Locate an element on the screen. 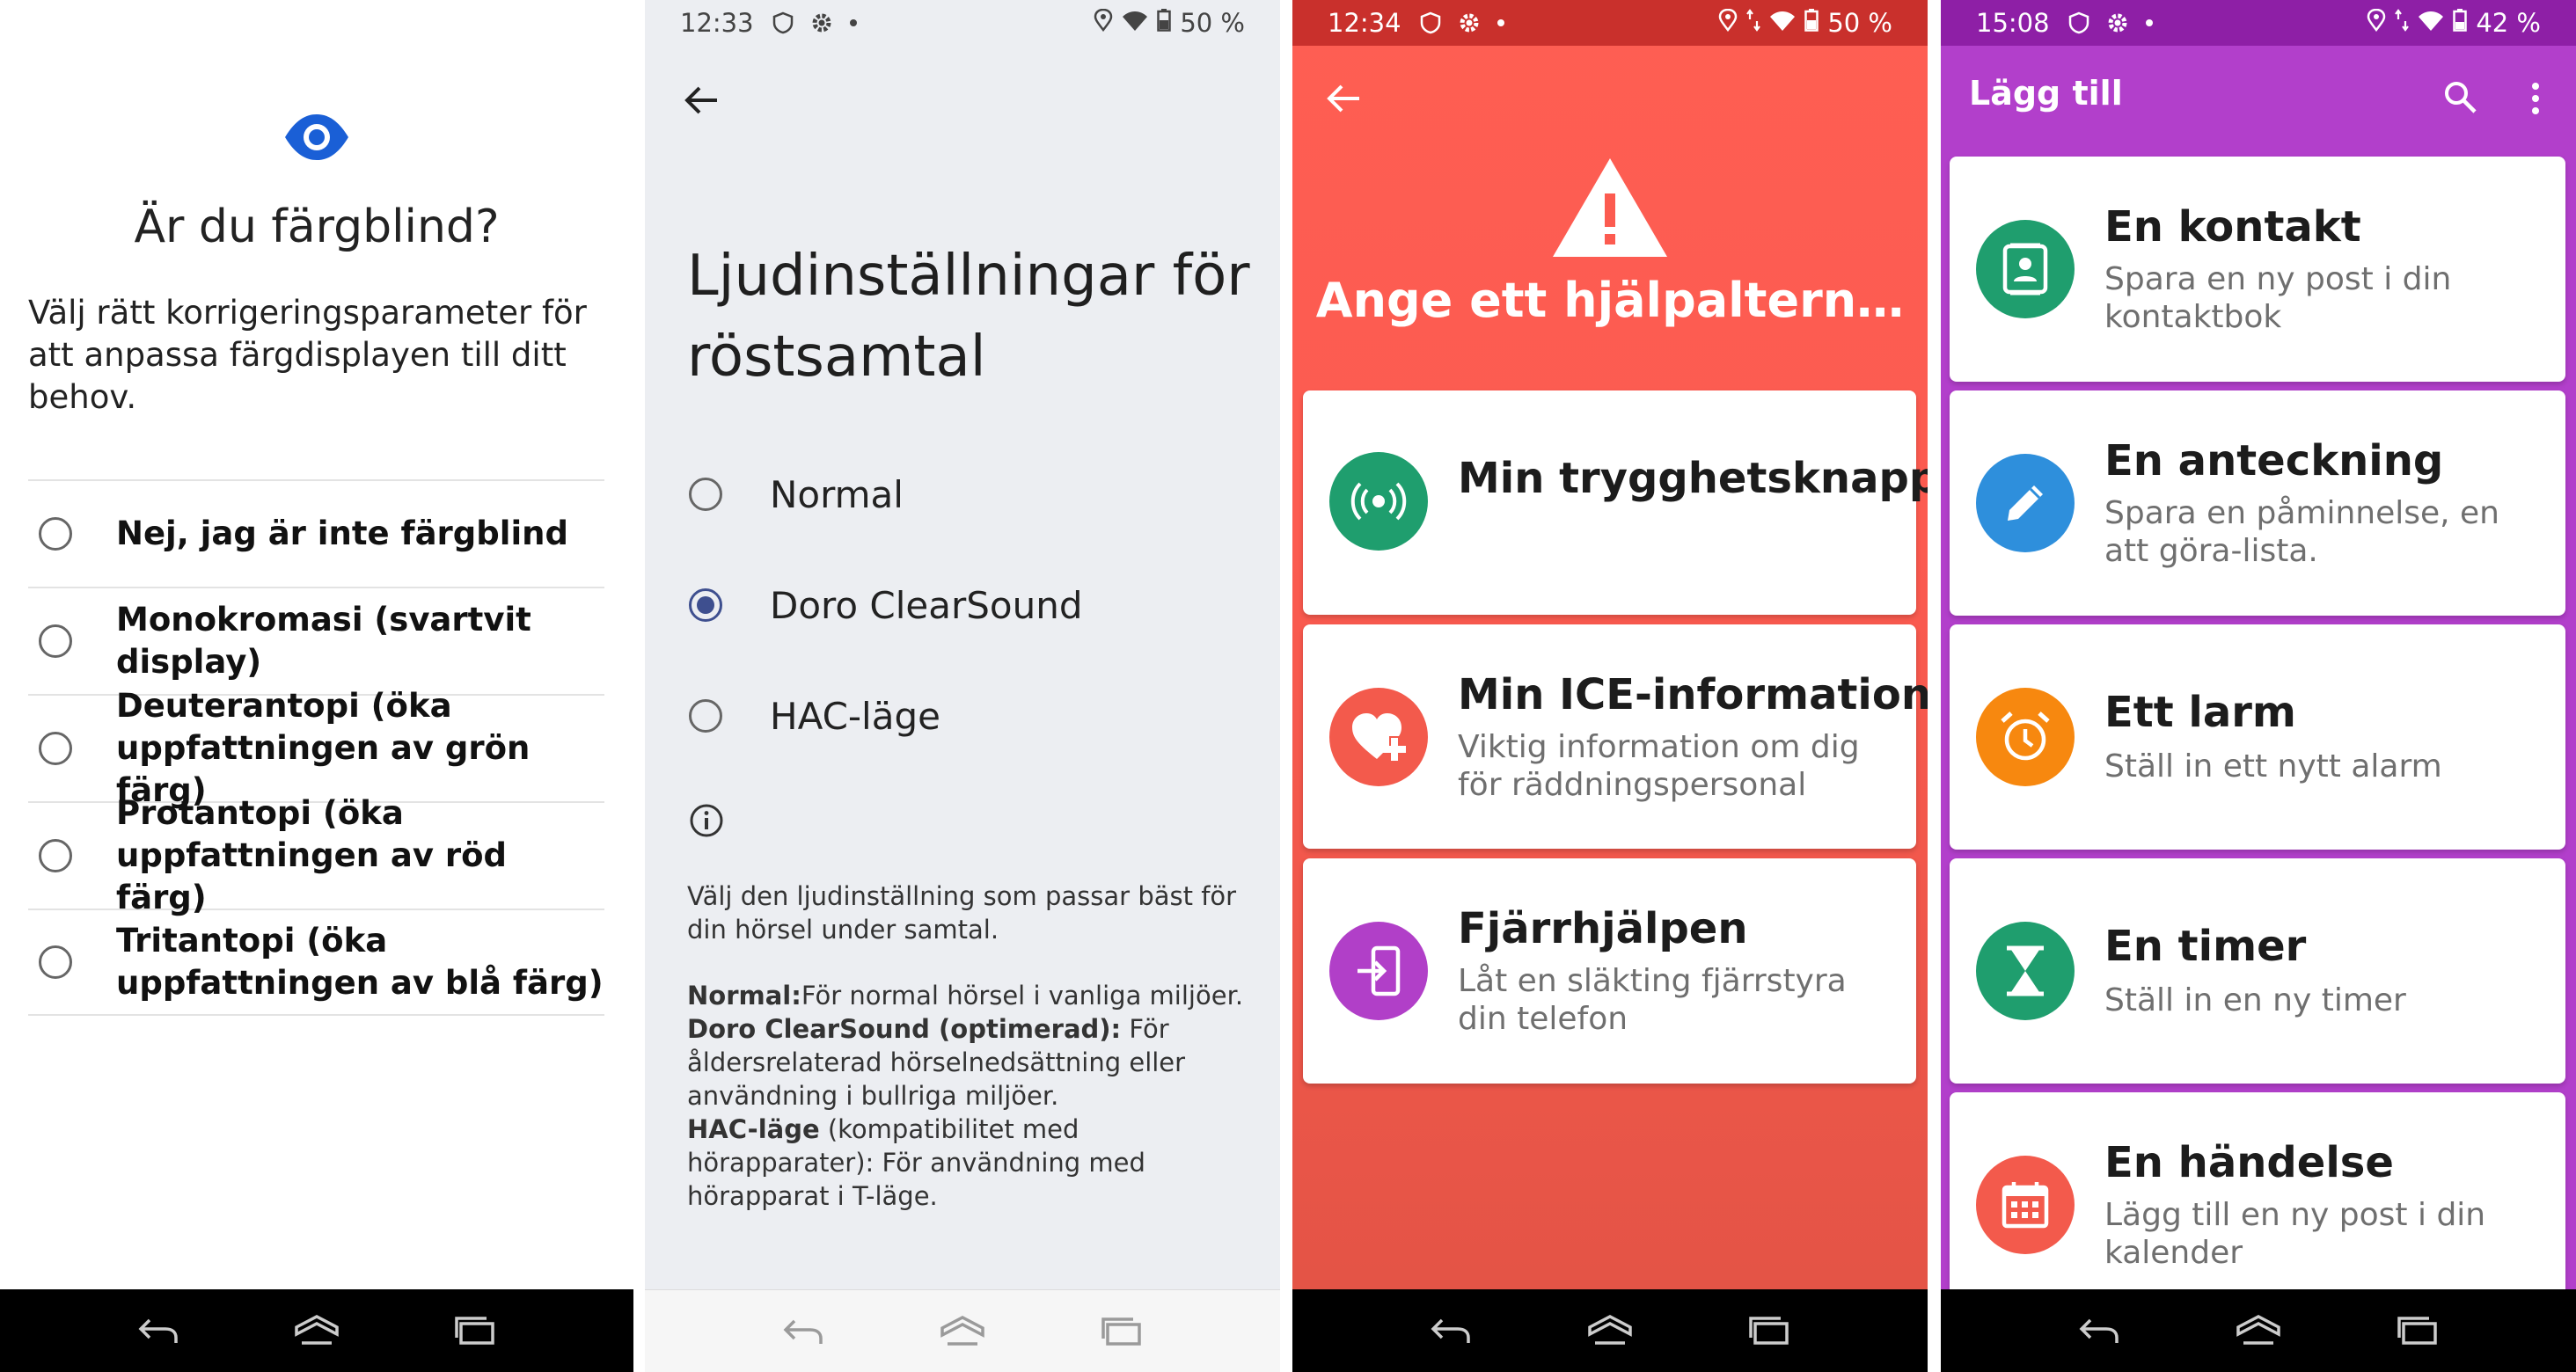  navigation-bar is located at coordinates (316, 1330).